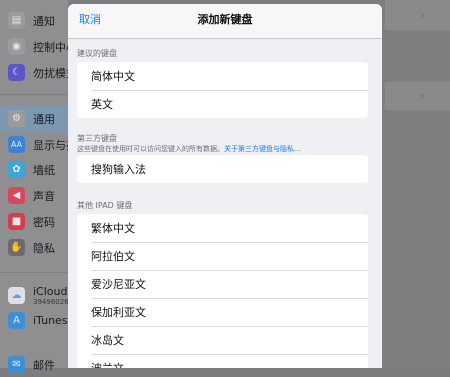 Image resolution: width=450 pixels, height=377 pixels. I want to click on control-center-icon: ◉, so click(16, 46).